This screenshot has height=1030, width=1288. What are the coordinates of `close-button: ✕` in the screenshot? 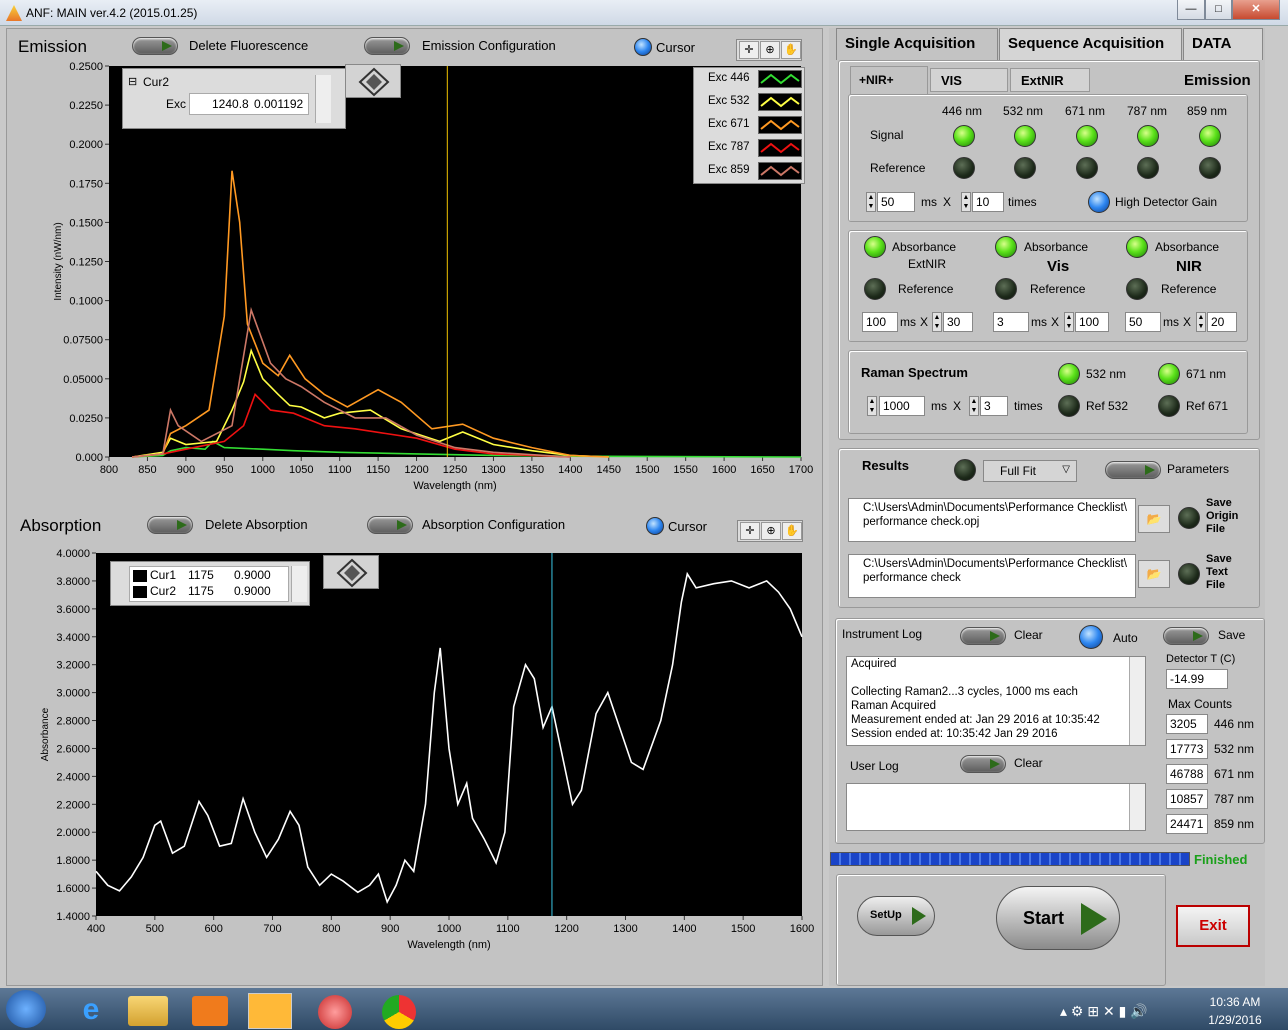 It's located at (1256, 10).